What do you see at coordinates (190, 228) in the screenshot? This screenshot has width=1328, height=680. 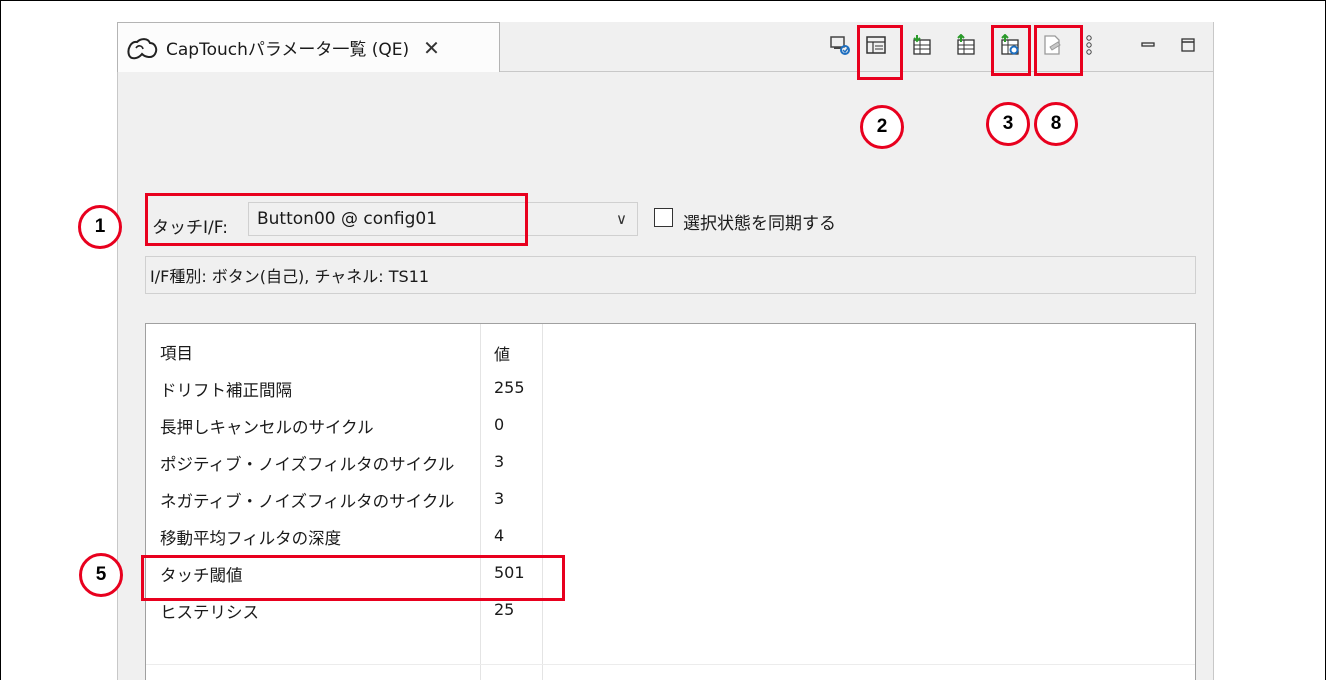 I see `touch-if-label: タッチI/F:` at bounding box center [190, 228].